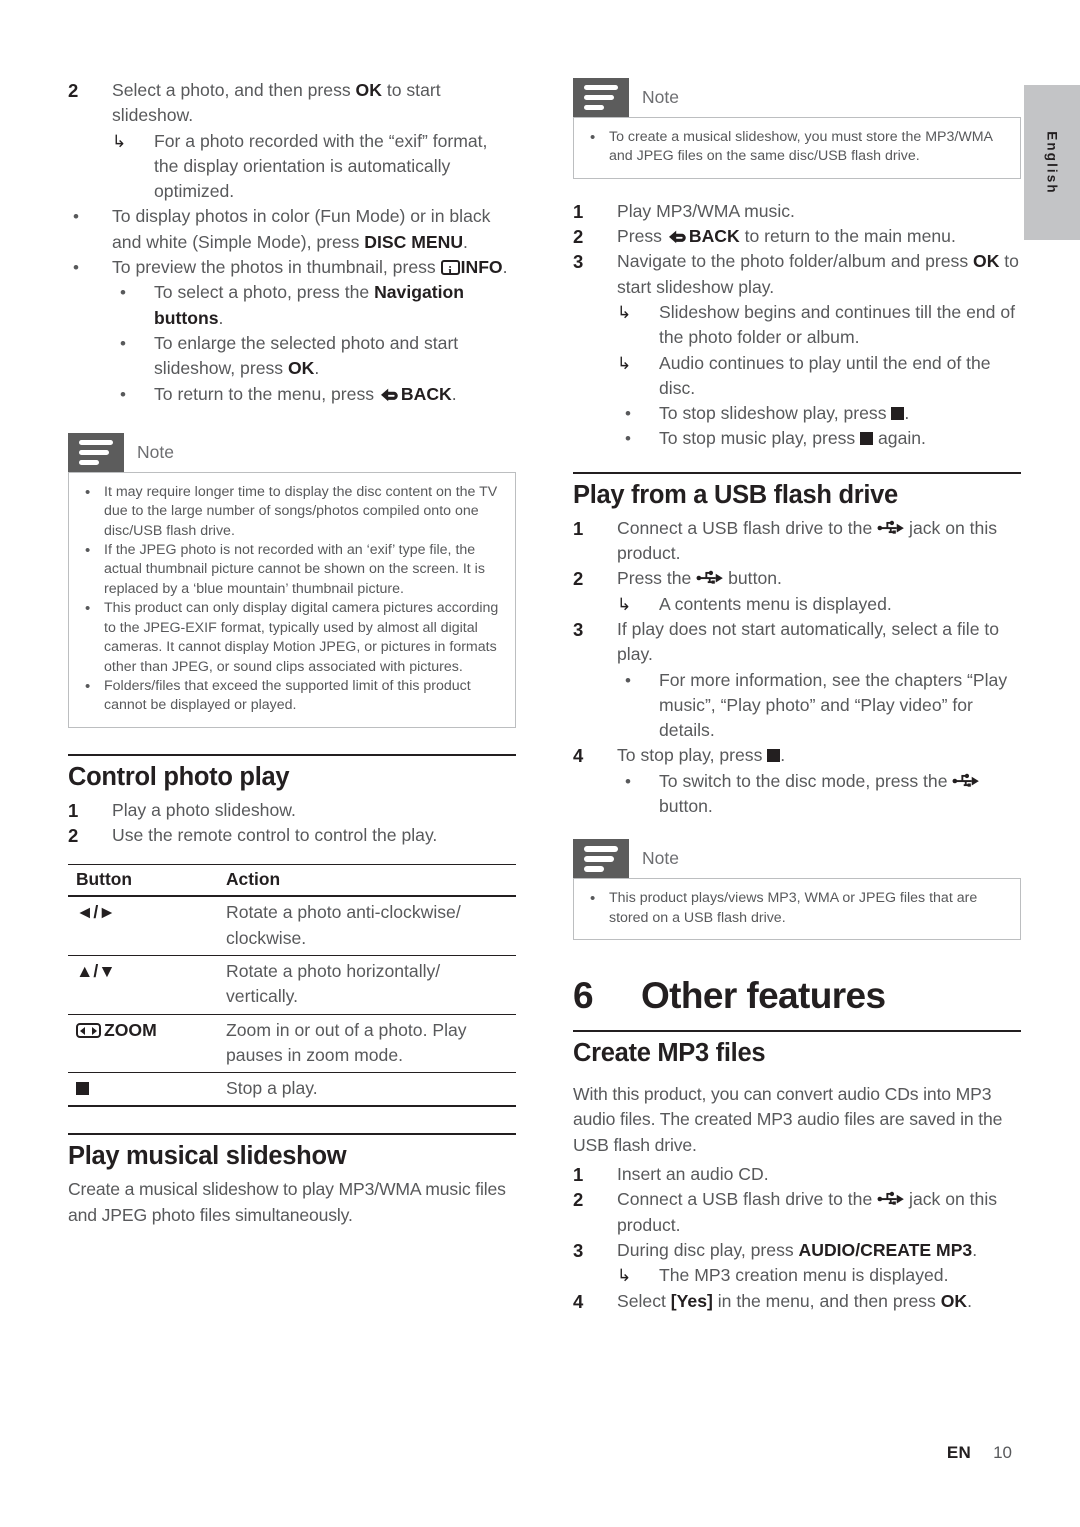 This screenshot has width=1080, height=1527. I want to click on usb-icon, so click(710, 578).